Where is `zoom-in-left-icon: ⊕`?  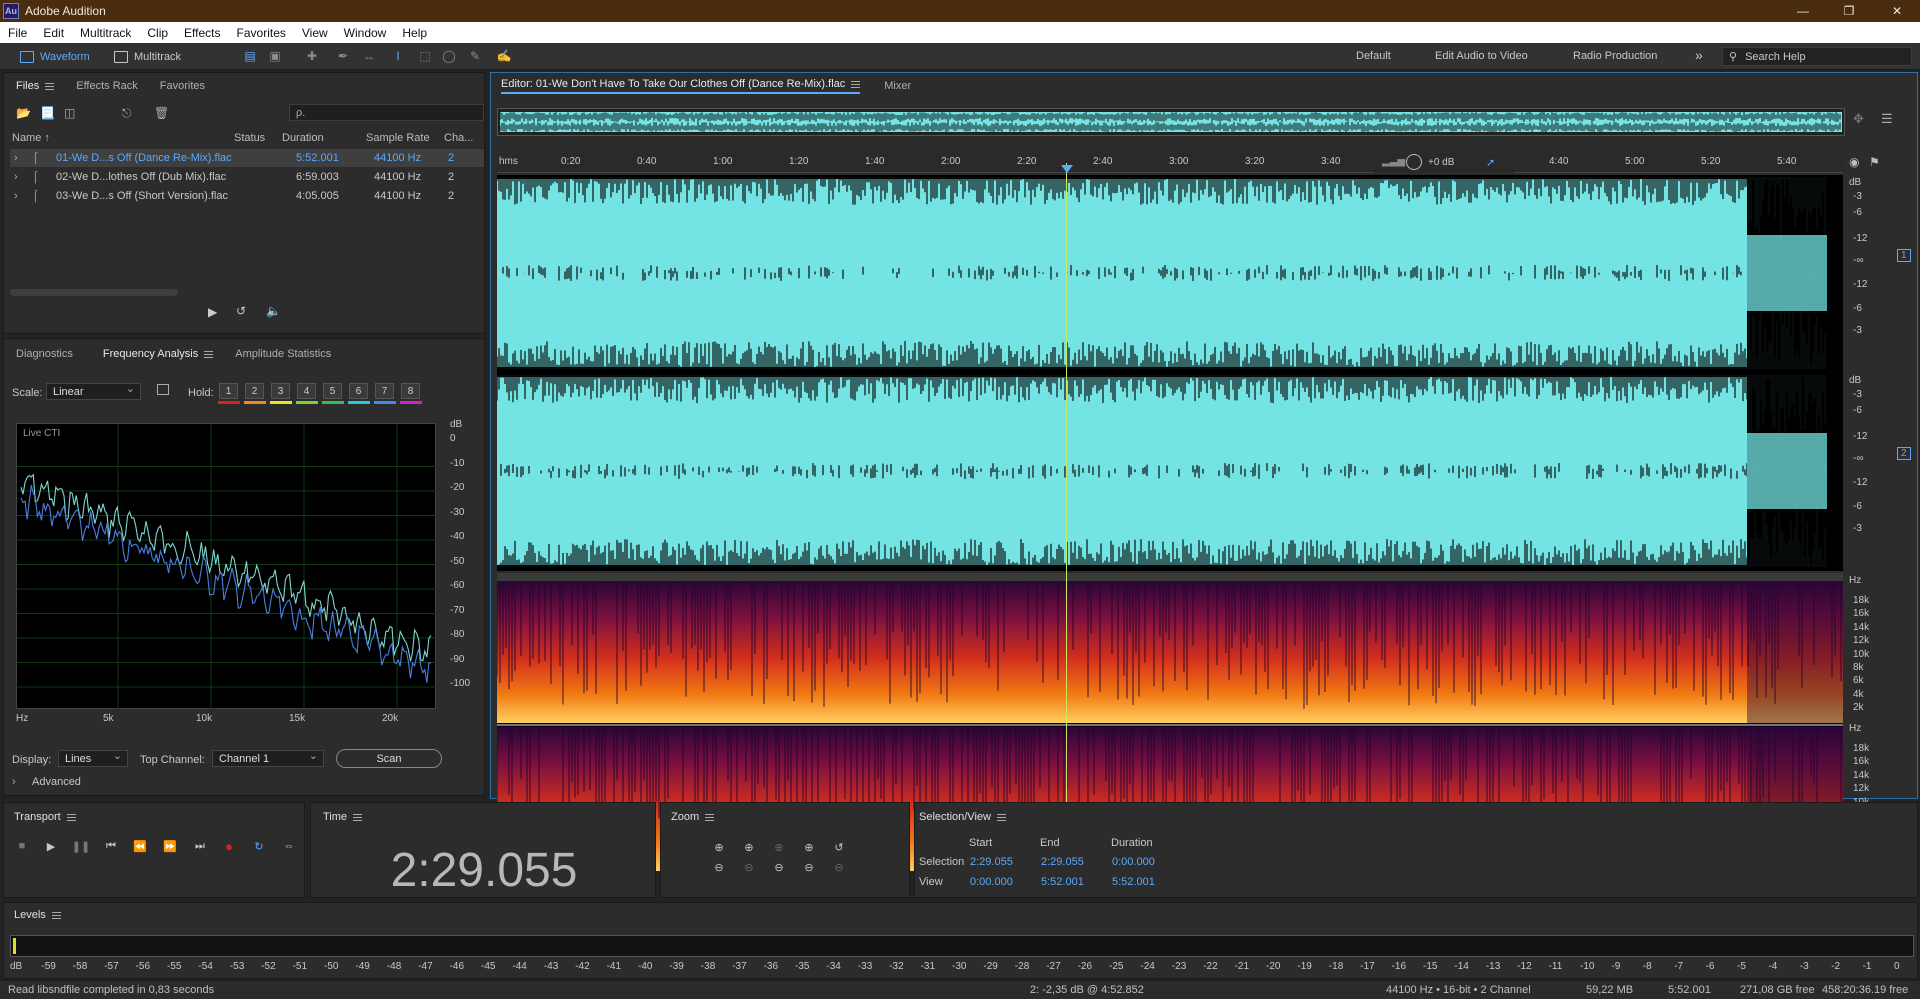 zoom-in-left-icon: ⊕ is located at coordinates (779, 847).